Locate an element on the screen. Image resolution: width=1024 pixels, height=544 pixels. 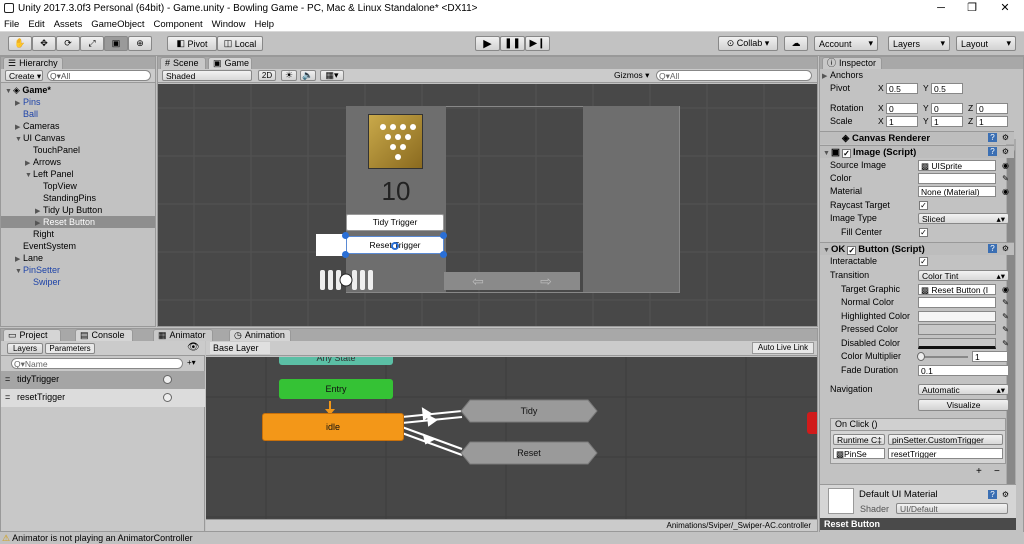
transform-tool-icon: ⊕ is located at coordinates (140, 43).